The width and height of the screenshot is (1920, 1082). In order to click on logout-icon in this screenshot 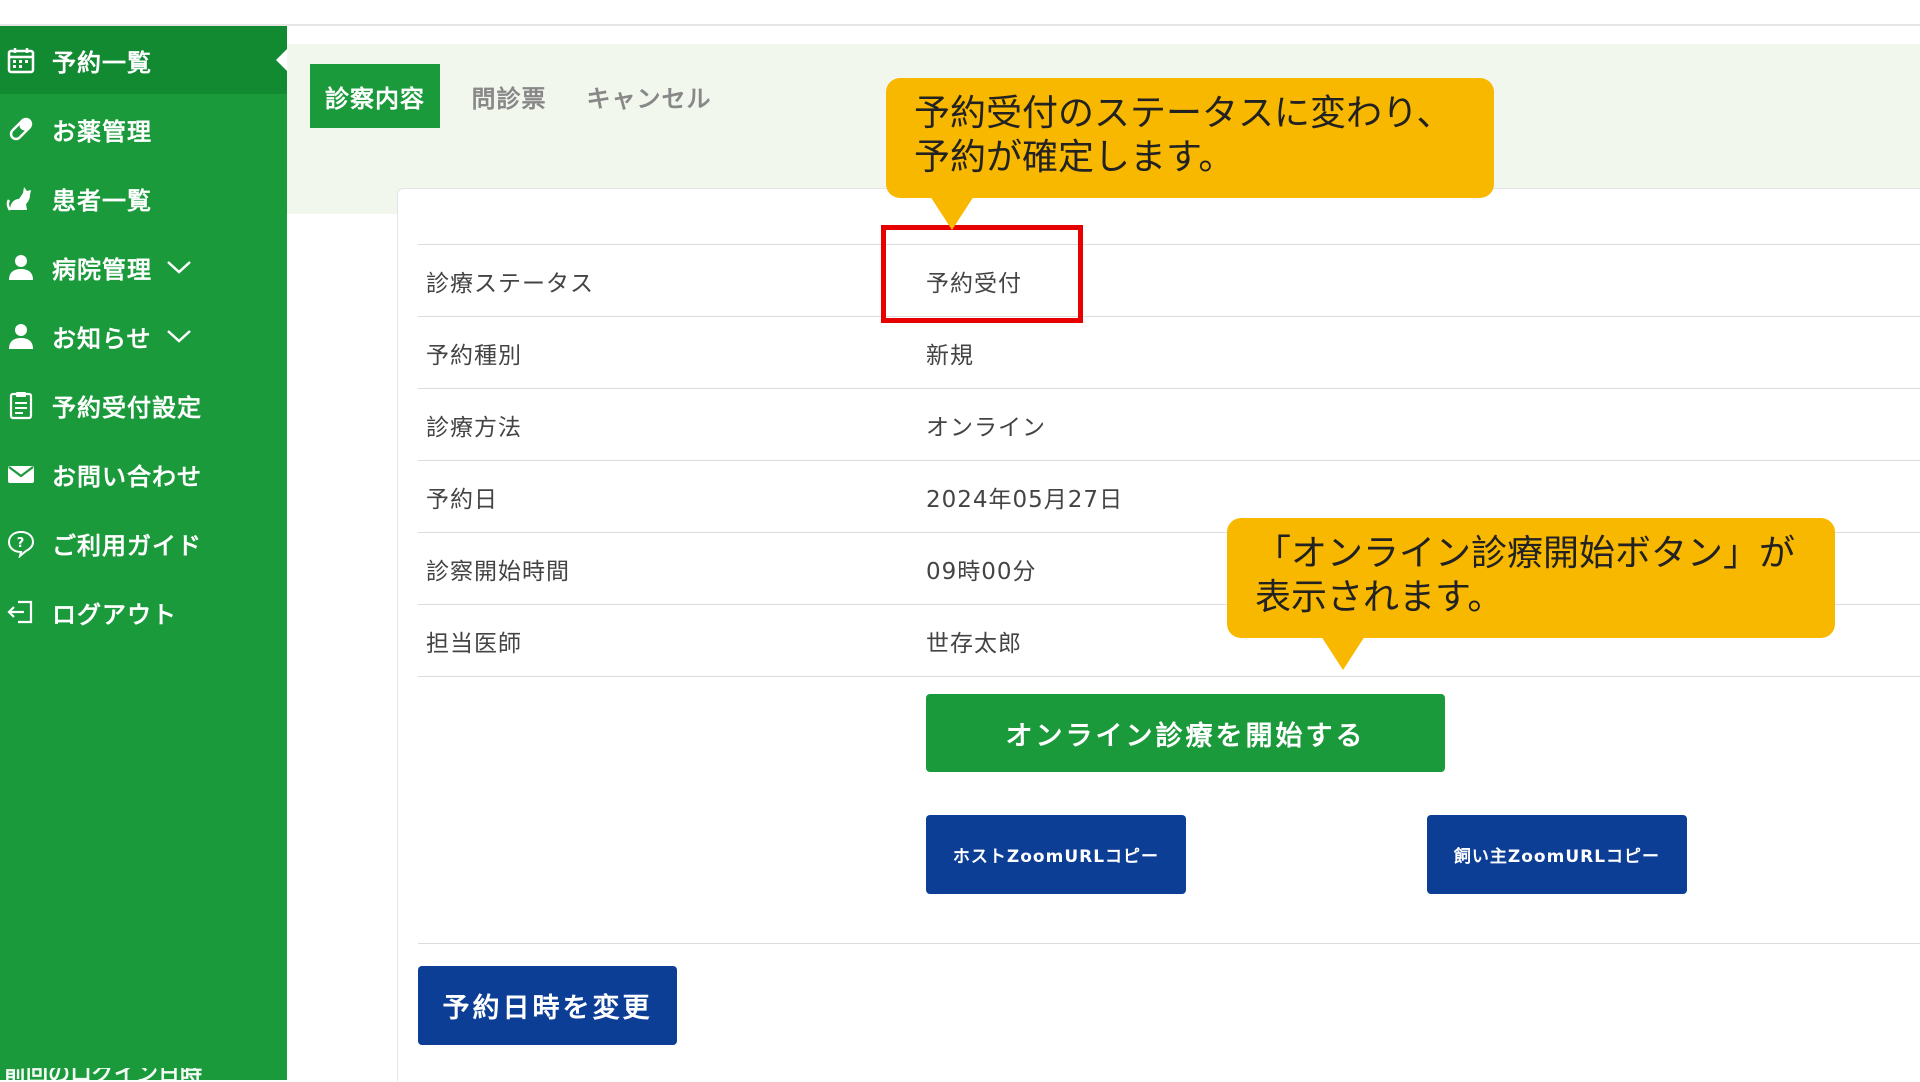, I will do `click(21, 612)`.